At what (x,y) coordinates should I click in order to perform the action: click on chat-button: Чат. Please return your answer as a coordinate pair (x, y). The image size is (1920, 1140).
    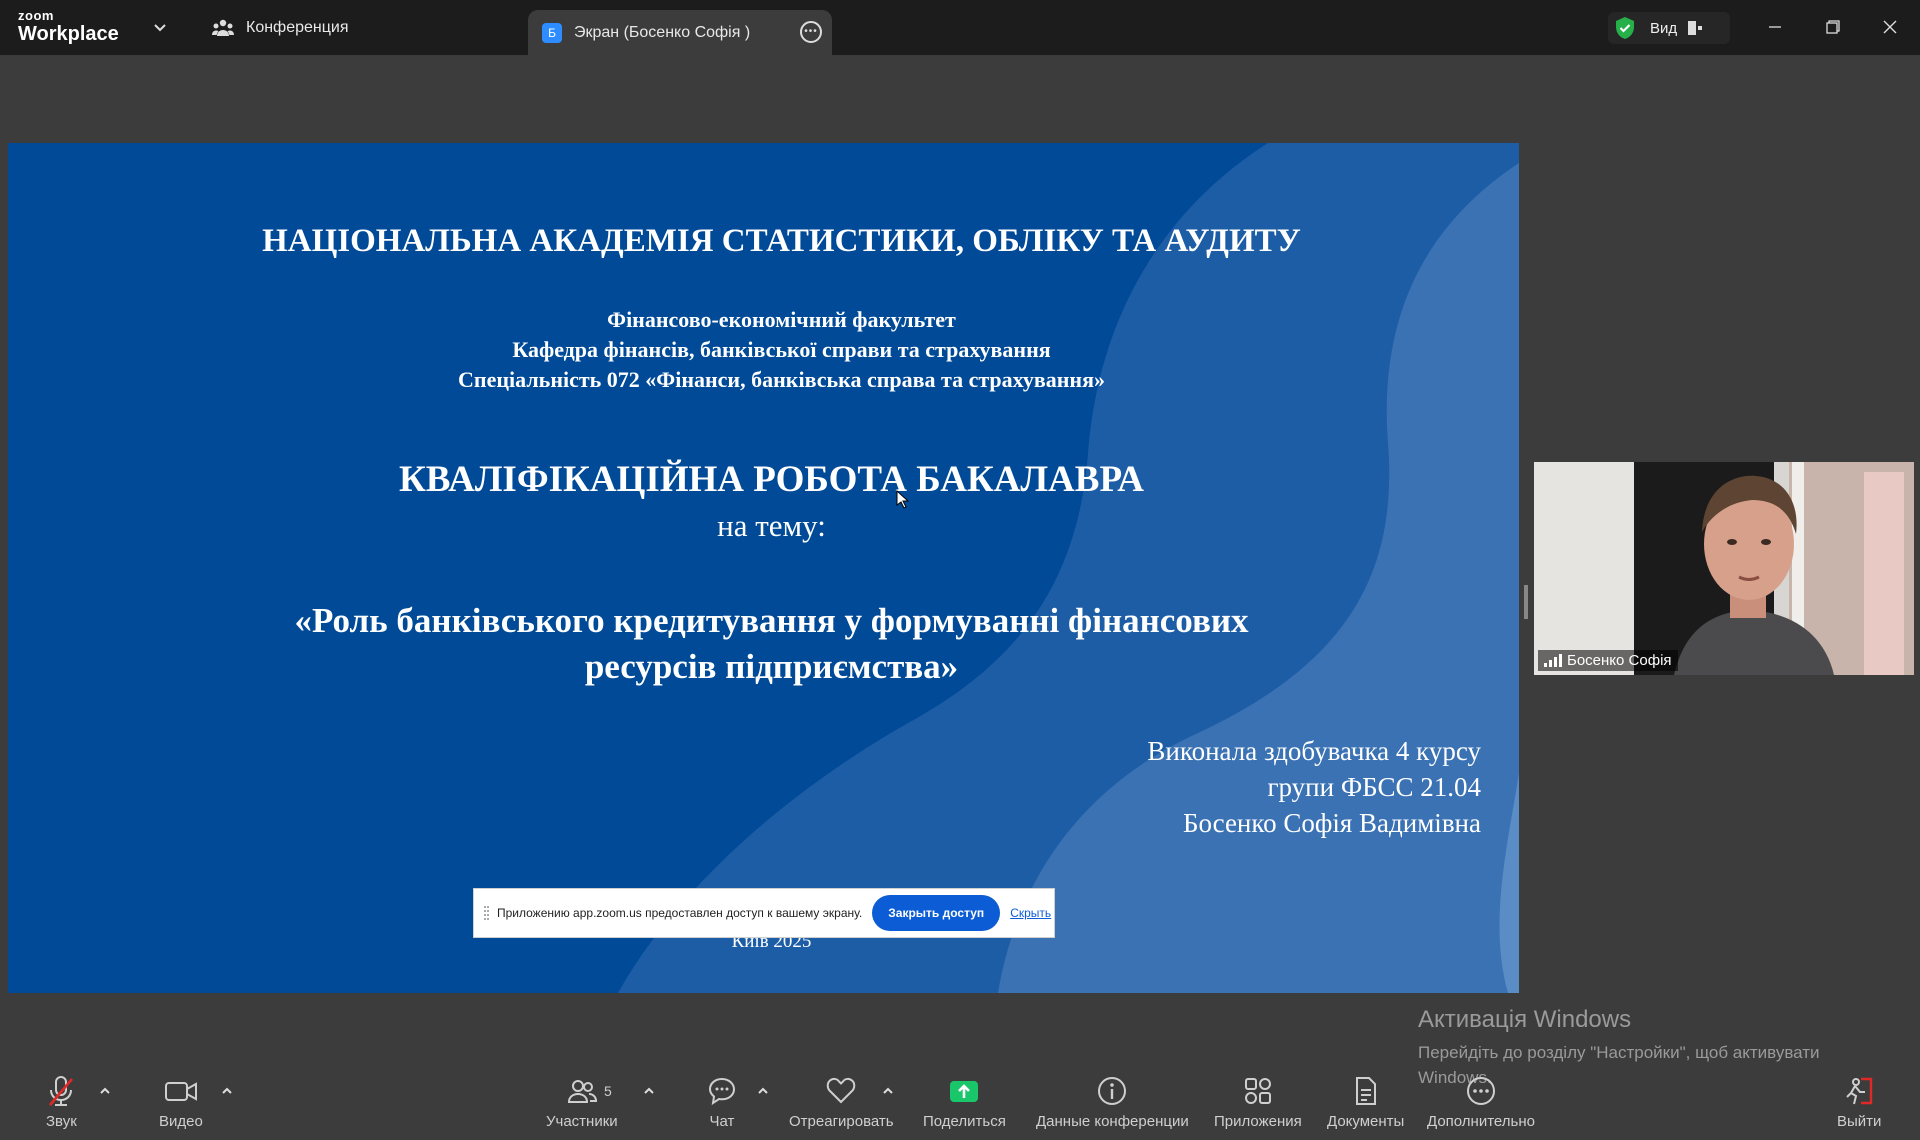
    Looking at the image, I should click on (722, 1102).